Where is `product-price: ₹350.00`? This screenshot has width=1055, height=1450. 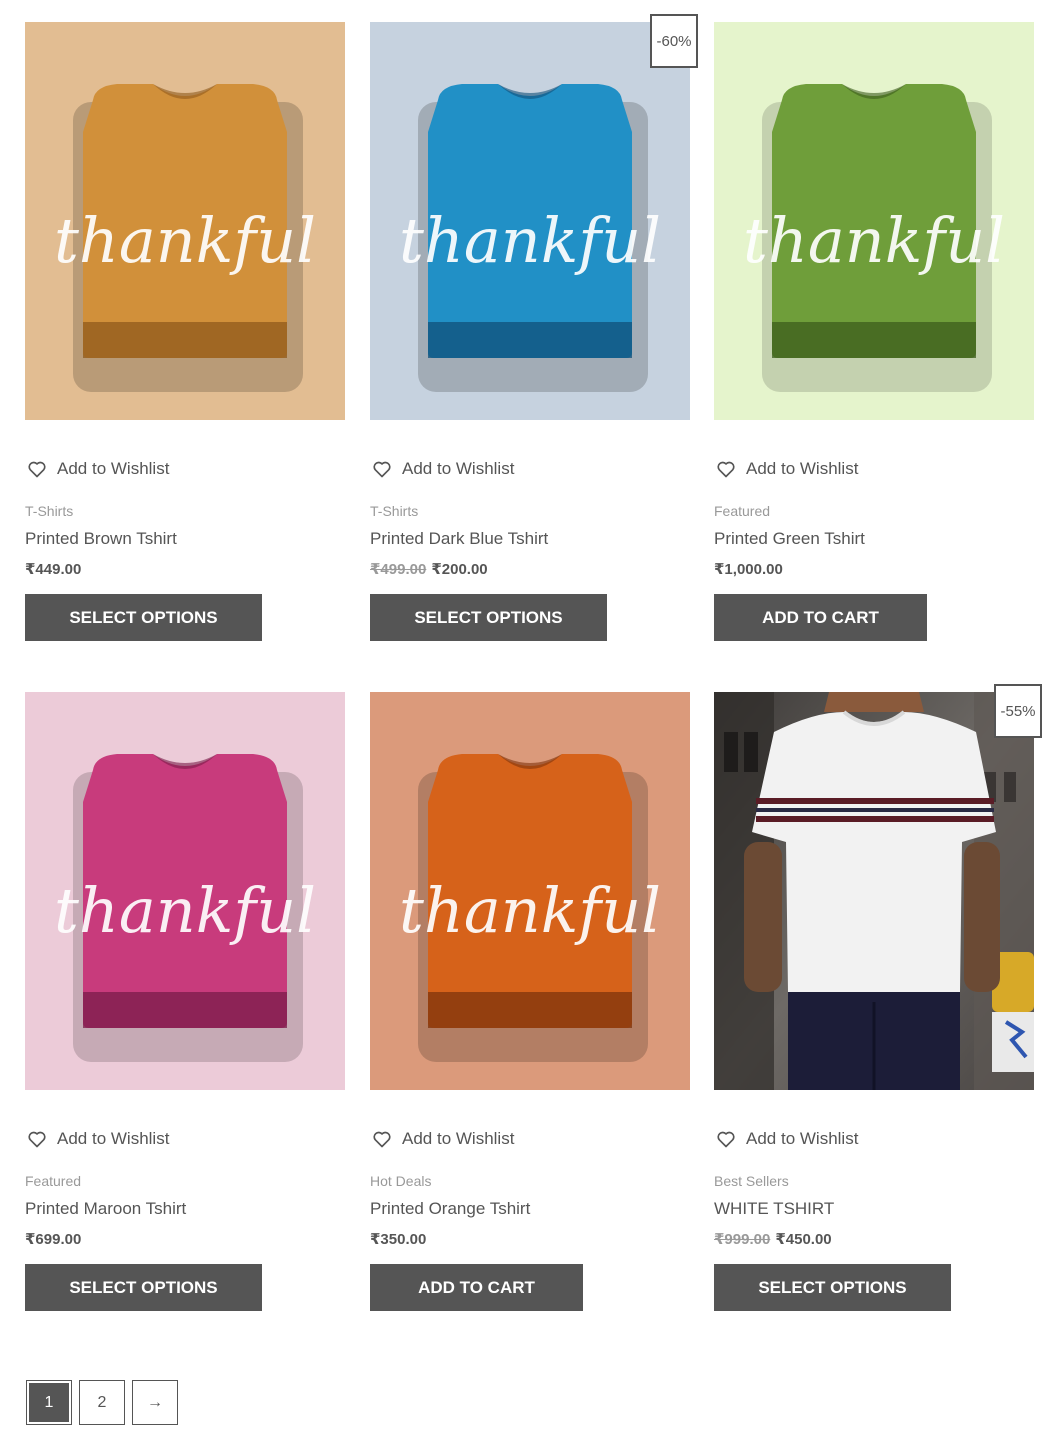
product-price: ₹350.00 is located at coordinates (398, 1239).